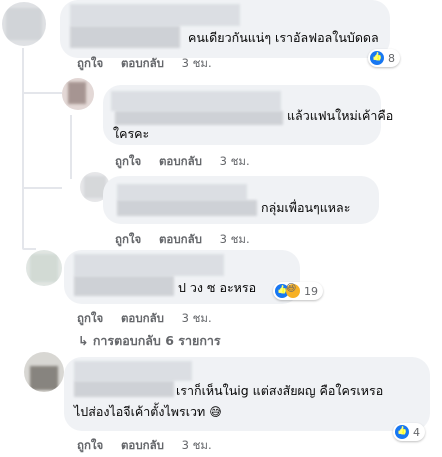 This screenshot has width=442, height=457. What do you see at coordinates (42, 188) in the screenshot?
I see `thread-line-reply2` at bounding box center [42, 188].